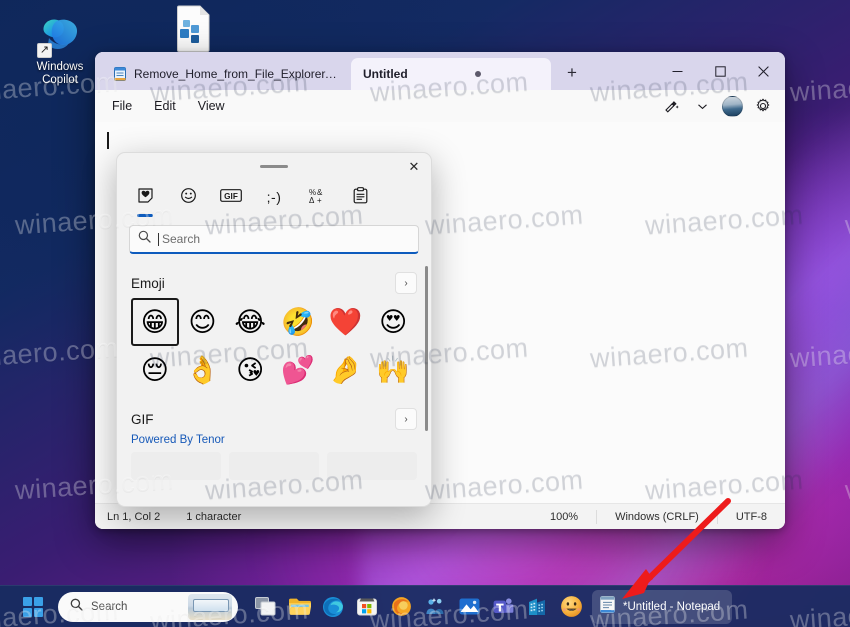 The image size is (850, 627). I want to click on emoji-section-title: Emoji, so click(148, 283).